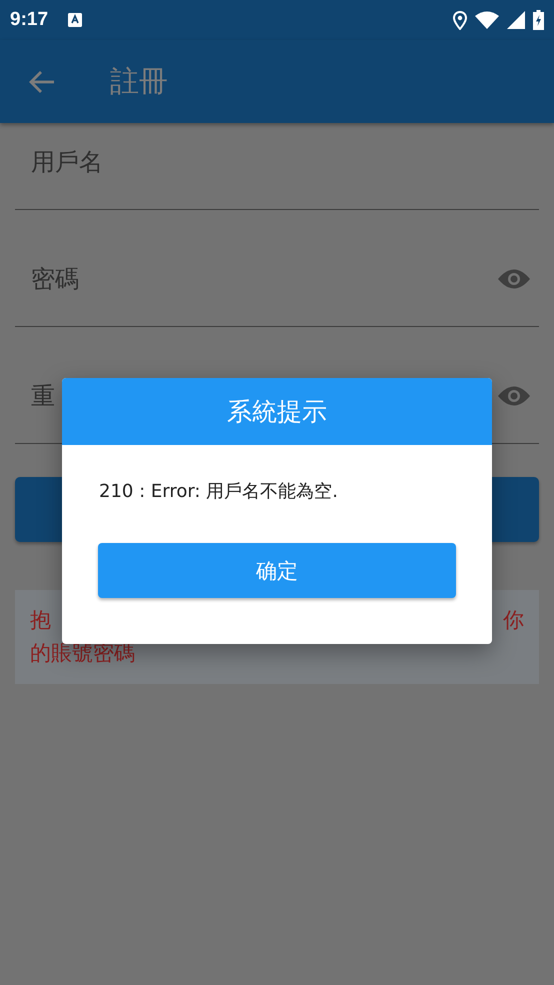 This screenshot has width=554, height=985. Describe the element at coordinates (538, 20) in the screenshot. I see `battery-icon` at that location.